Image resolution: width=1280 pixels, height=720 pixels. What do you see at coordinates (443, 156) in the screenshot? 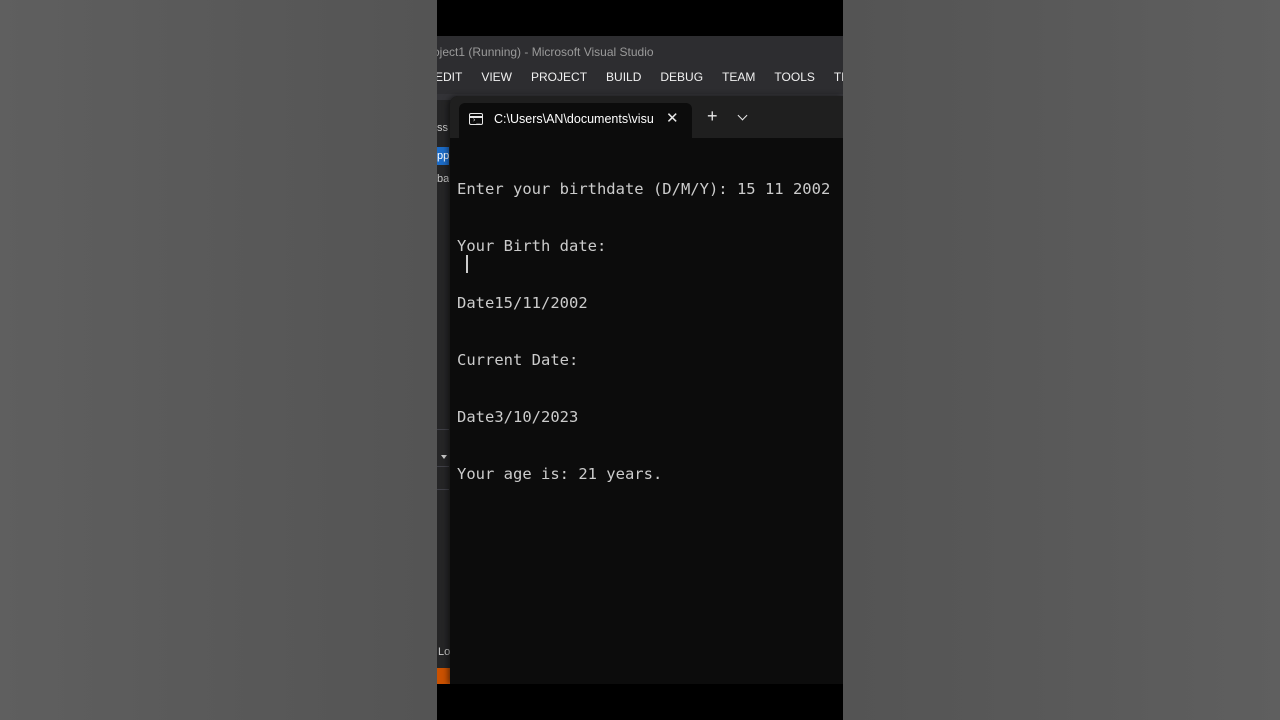
I see `vs-selected-item: pp` at bounding box center [443, 156].